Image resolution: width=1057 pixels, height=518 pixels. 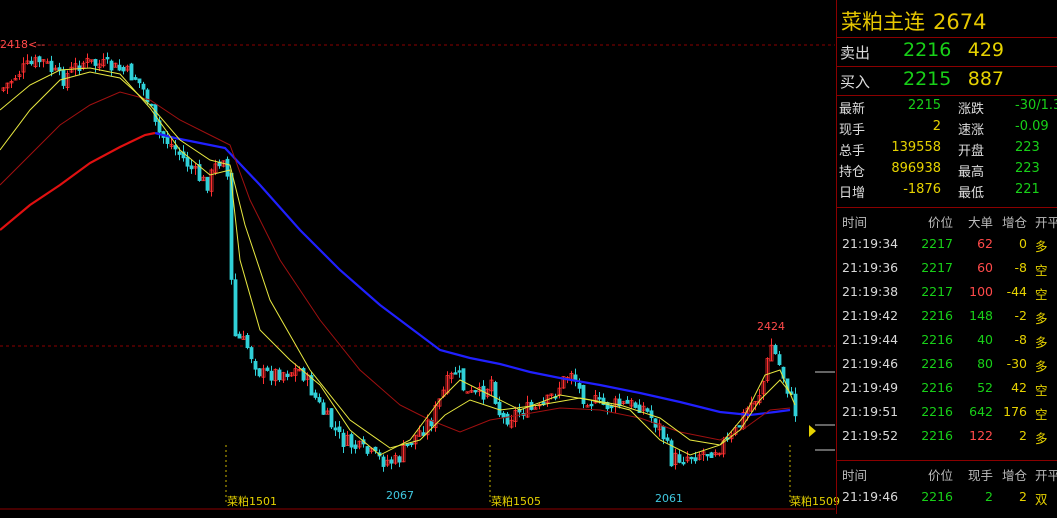 What do you see at coordinates (870, 243) in the screenshot?
I see `tick-time: 21:19:34` at bounding box center [870, 243].